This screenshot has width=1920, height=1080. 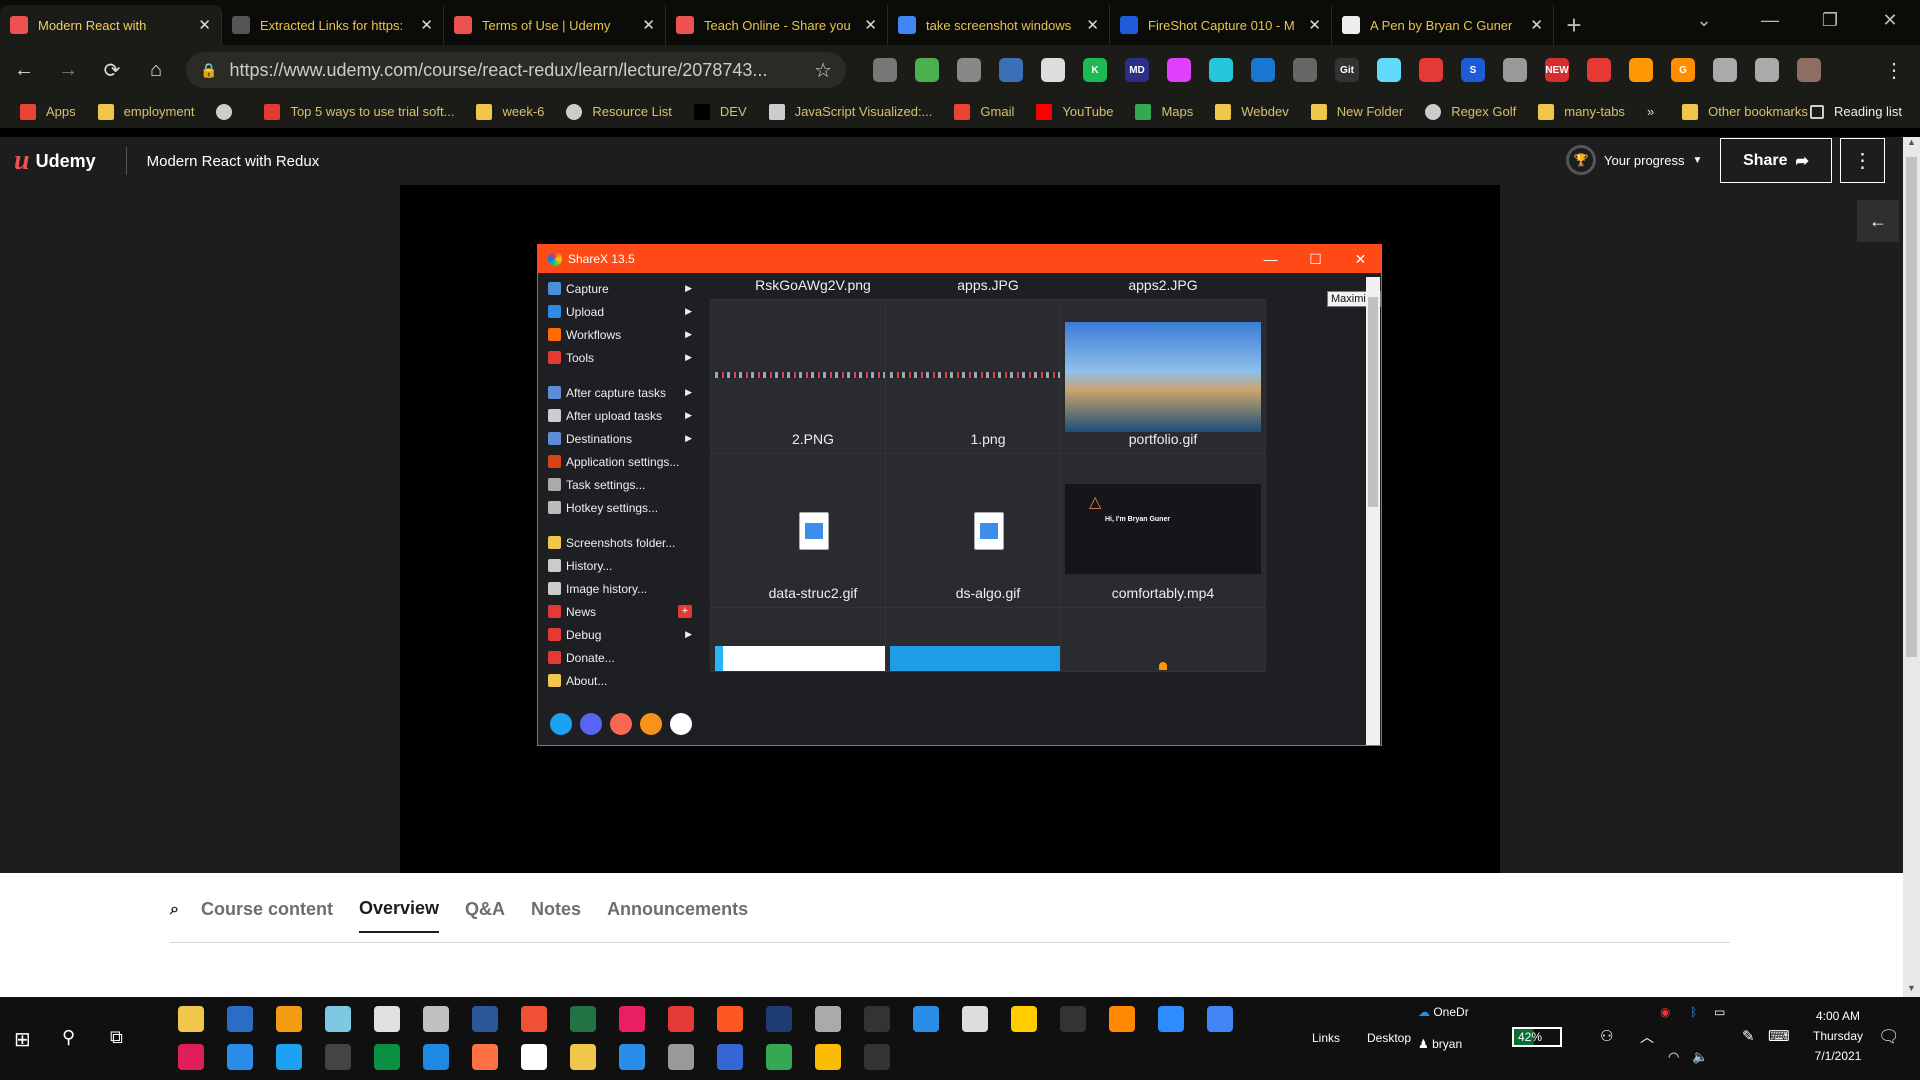 I want to click on search-icon: ⚲, so click(x=68, y=1037).